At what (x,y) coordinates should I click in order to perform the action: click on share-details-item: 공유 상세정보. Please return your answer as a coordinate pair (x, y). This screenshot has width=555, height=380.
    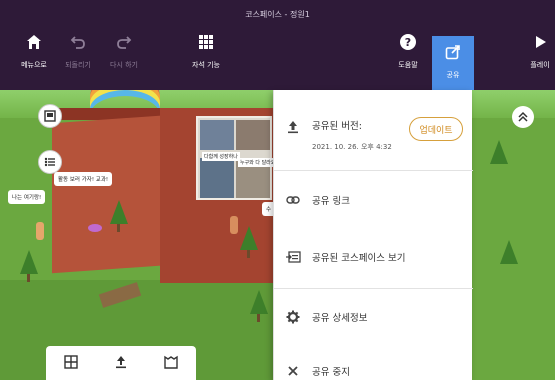
    Looking at the image, I should click on (373, 317).